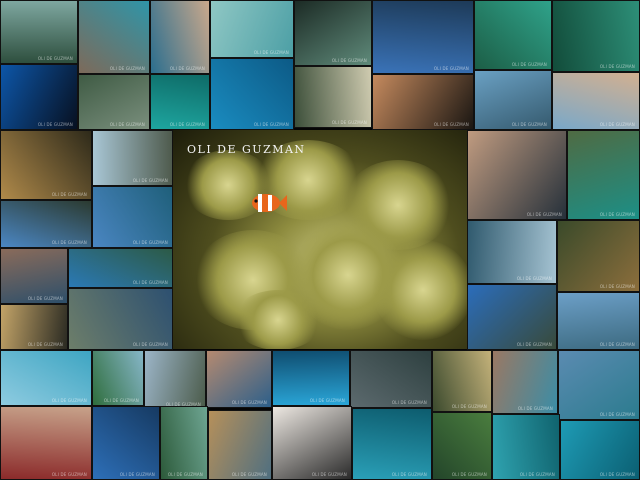 This screenshot has width=640, height=480. I want to click on photo-tile-kayak-island: OLI DE GUZMAN, so click(132, 217).